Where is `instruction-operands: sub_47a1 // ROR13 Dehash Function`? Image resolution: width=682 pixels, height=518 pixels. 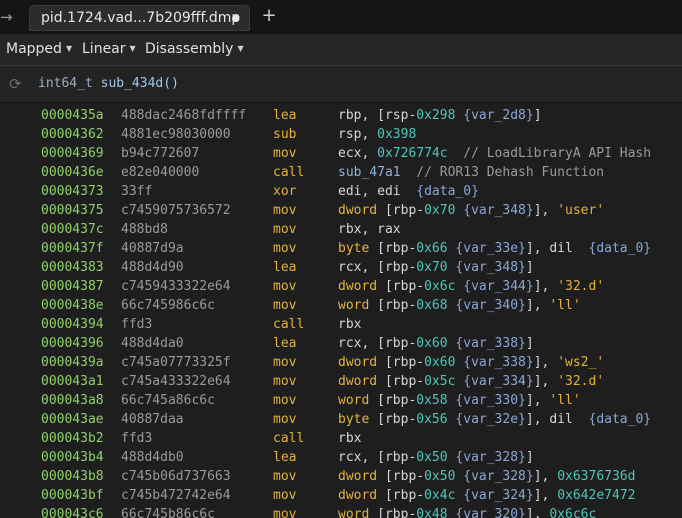 instruction-operands: sub_47a1 // ROR13 Dehash Function is located at coordinates (471, 172).